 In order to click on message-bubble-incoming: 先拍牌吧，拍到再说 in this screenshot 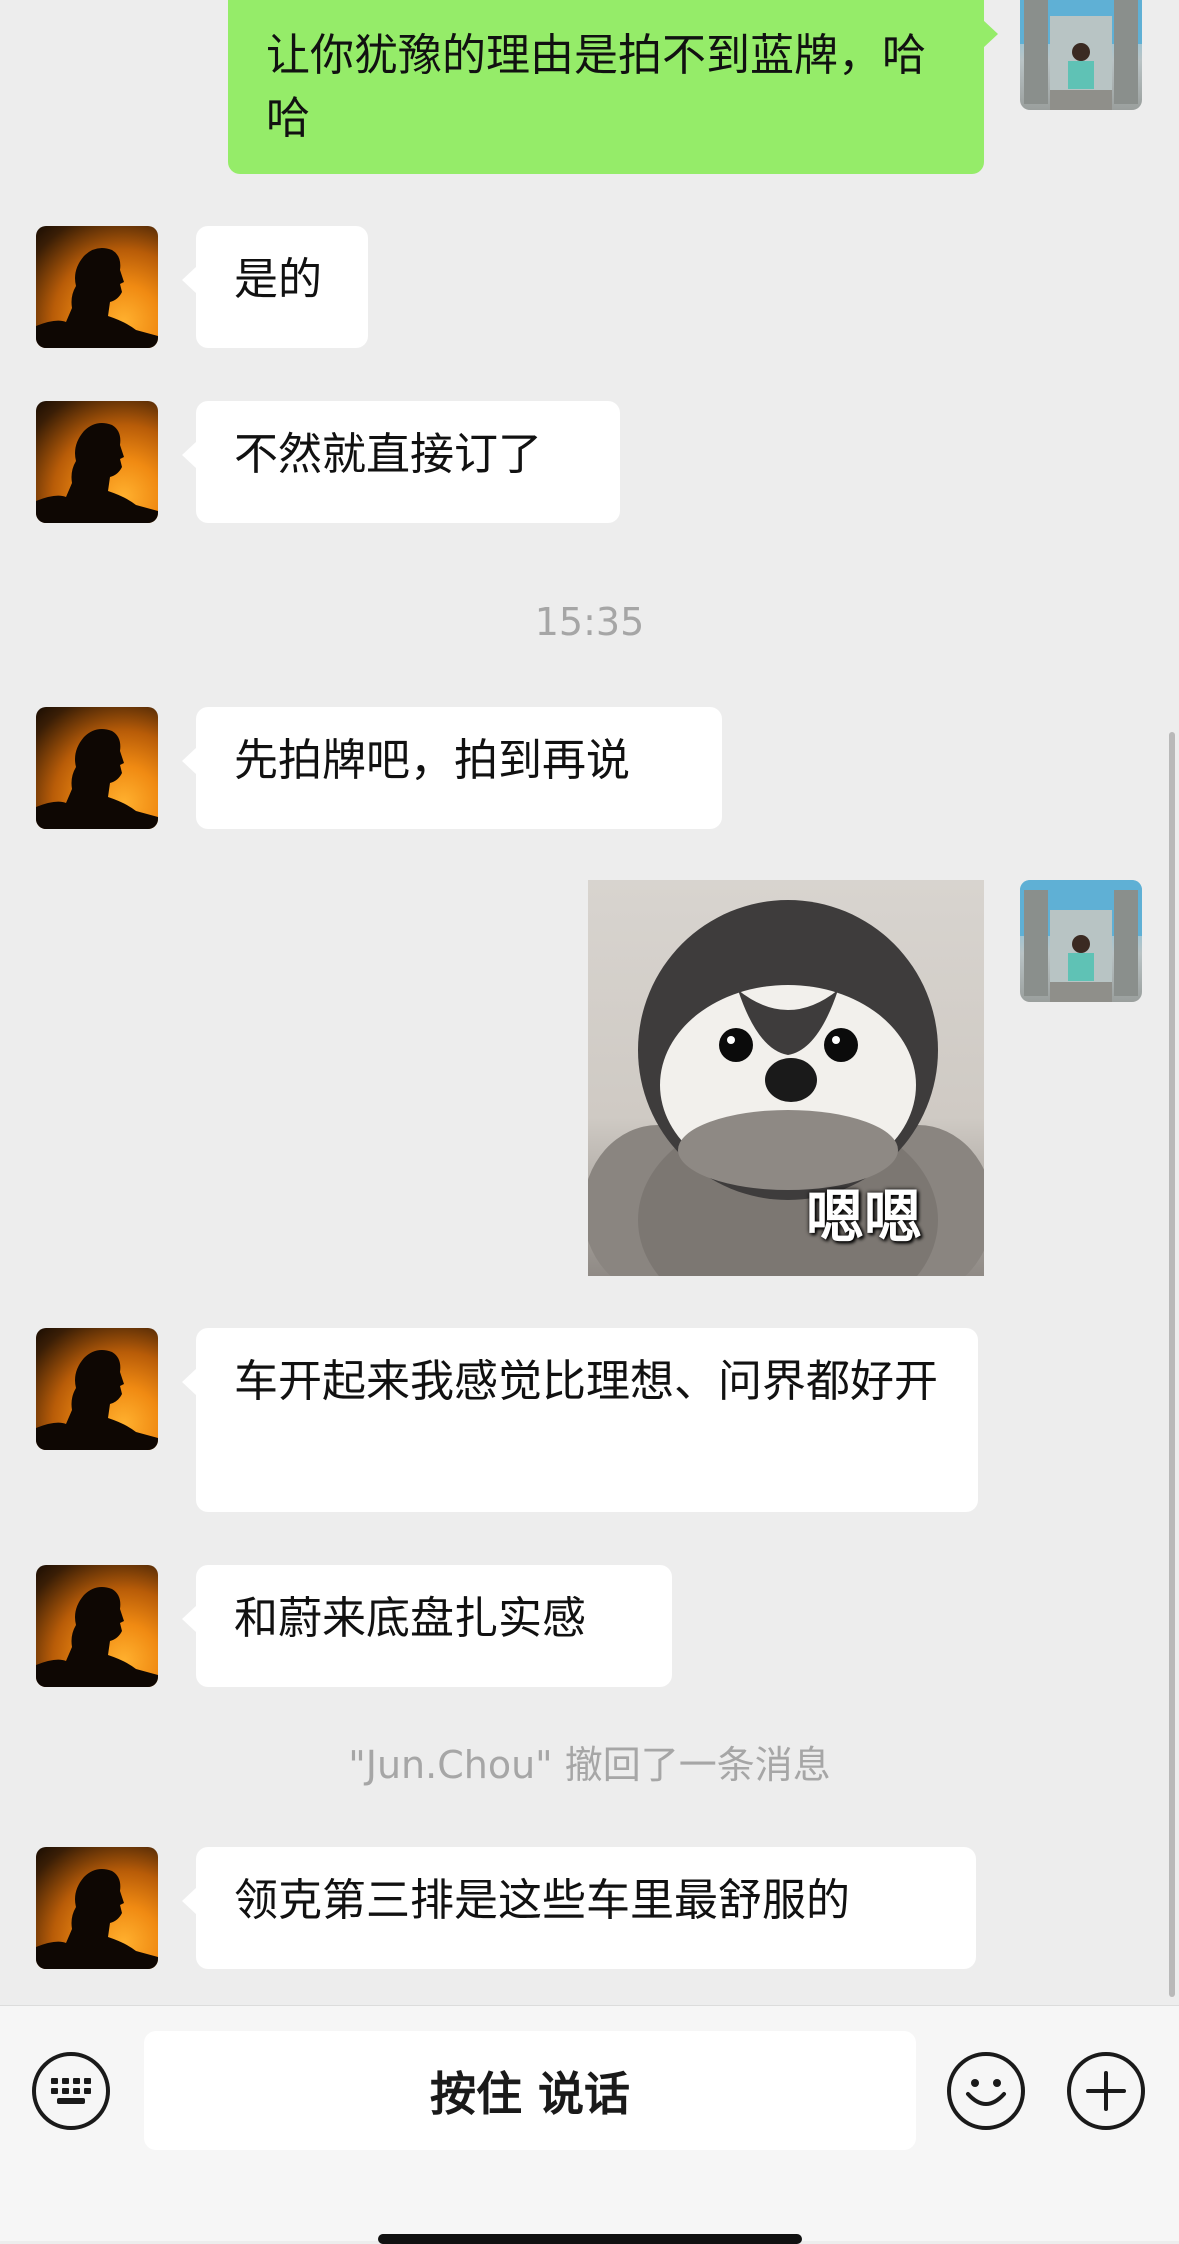, I will do `click(452, 768)`.